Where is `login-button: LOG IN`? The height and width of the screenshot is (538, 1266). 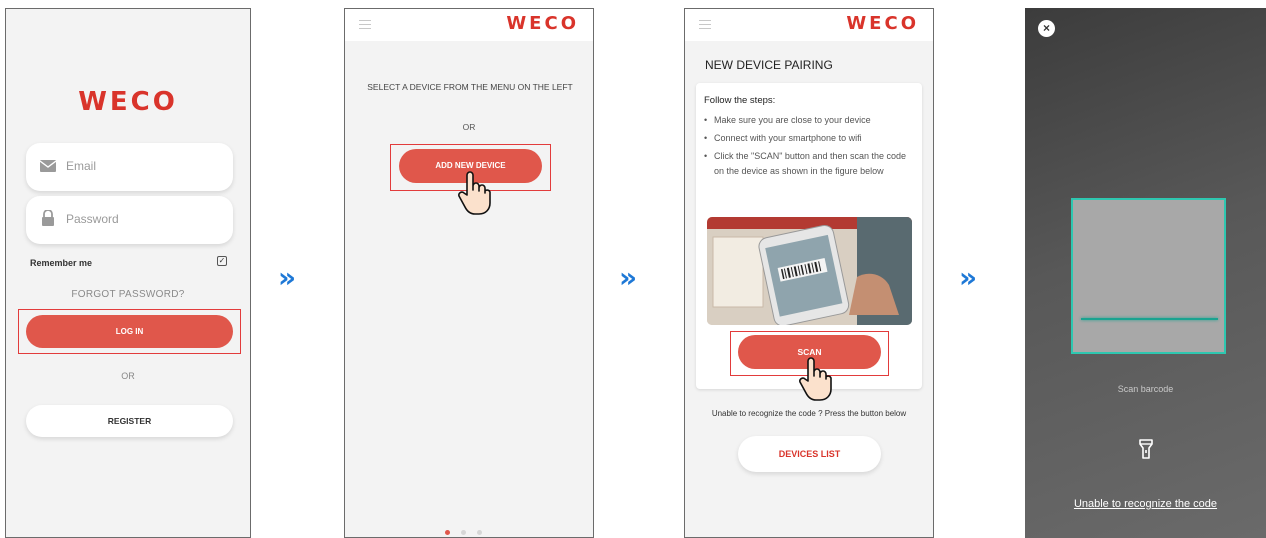
login-button: LOG IN is located at coordinates (129, 331).